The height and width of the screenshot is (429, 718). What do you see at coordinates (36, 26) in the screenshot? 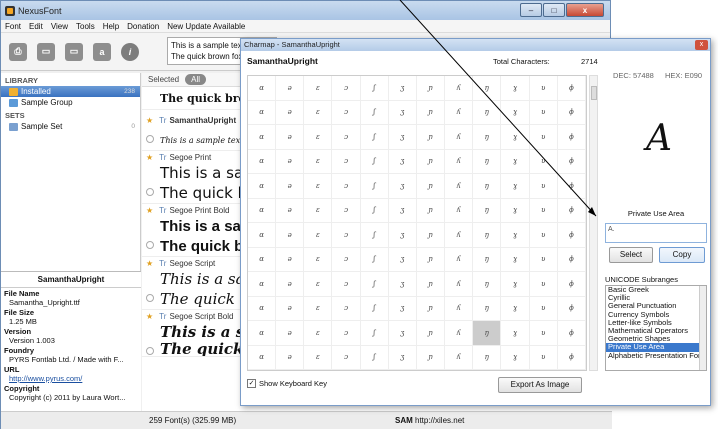
I see `menu-edit: Edit` at bounding box center [36, 26].